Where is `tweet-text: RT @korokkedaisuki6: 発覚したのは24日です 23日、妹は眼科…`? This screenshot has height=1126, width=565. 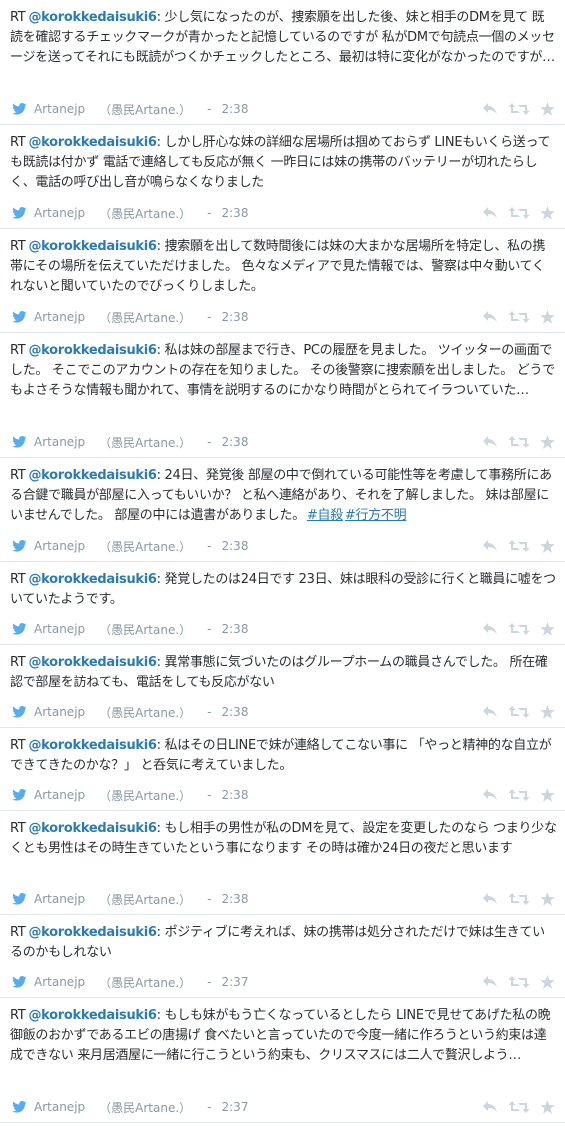
tweet-text: RT @korokkedaisuki6: 発覚したのは24日です 23日、妹は眼科… is located at coordinates (283, 590).